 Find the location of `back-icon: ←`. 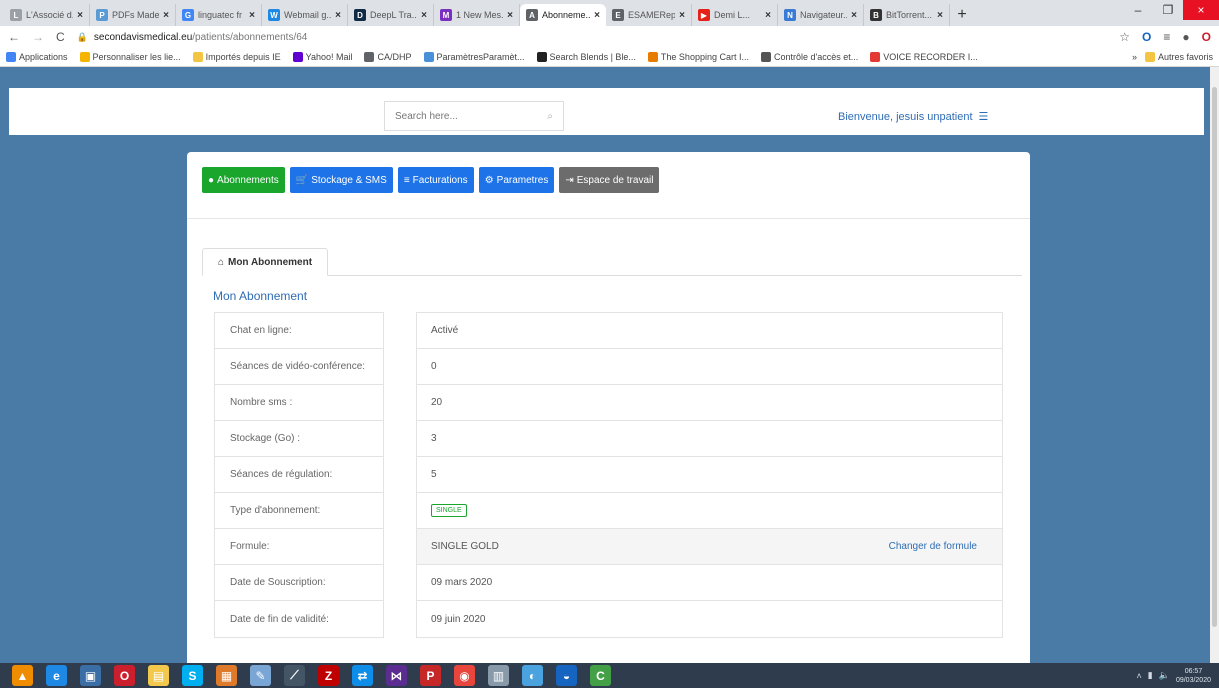

back-icon: ← is located at coordinates (14, 37).